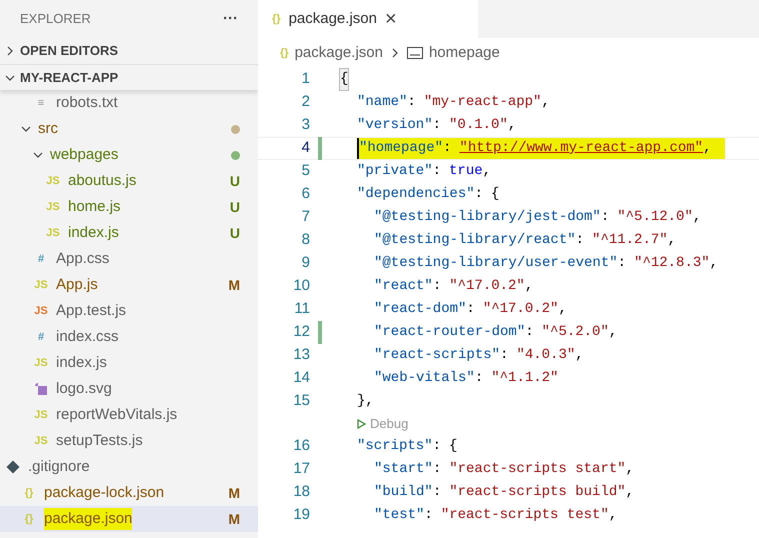 This screenshot has width=759, height=538. I want to click on section-title: OPEN EDITORS, so click(69, 51).